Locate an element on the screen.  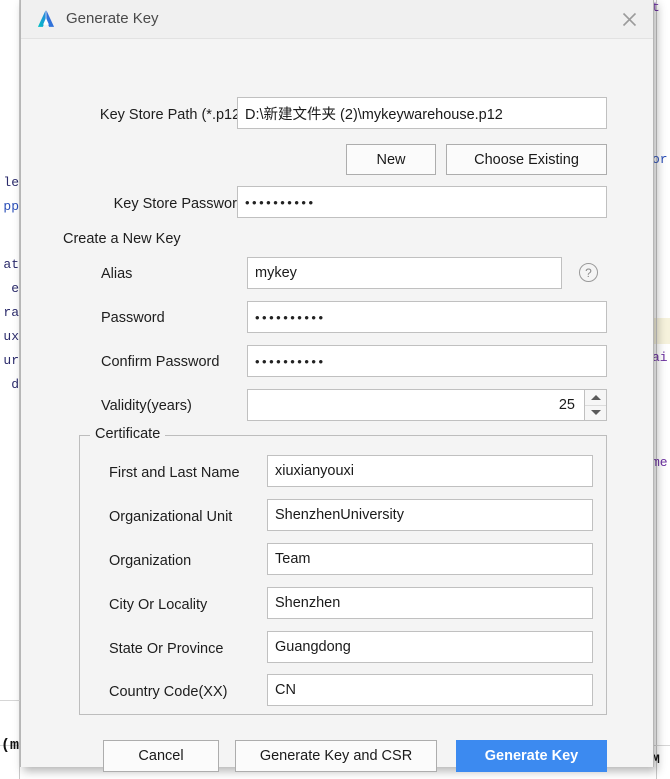
generate-key-and-csr-button: Generate Key and CSR is located at coordinates (336, 756).